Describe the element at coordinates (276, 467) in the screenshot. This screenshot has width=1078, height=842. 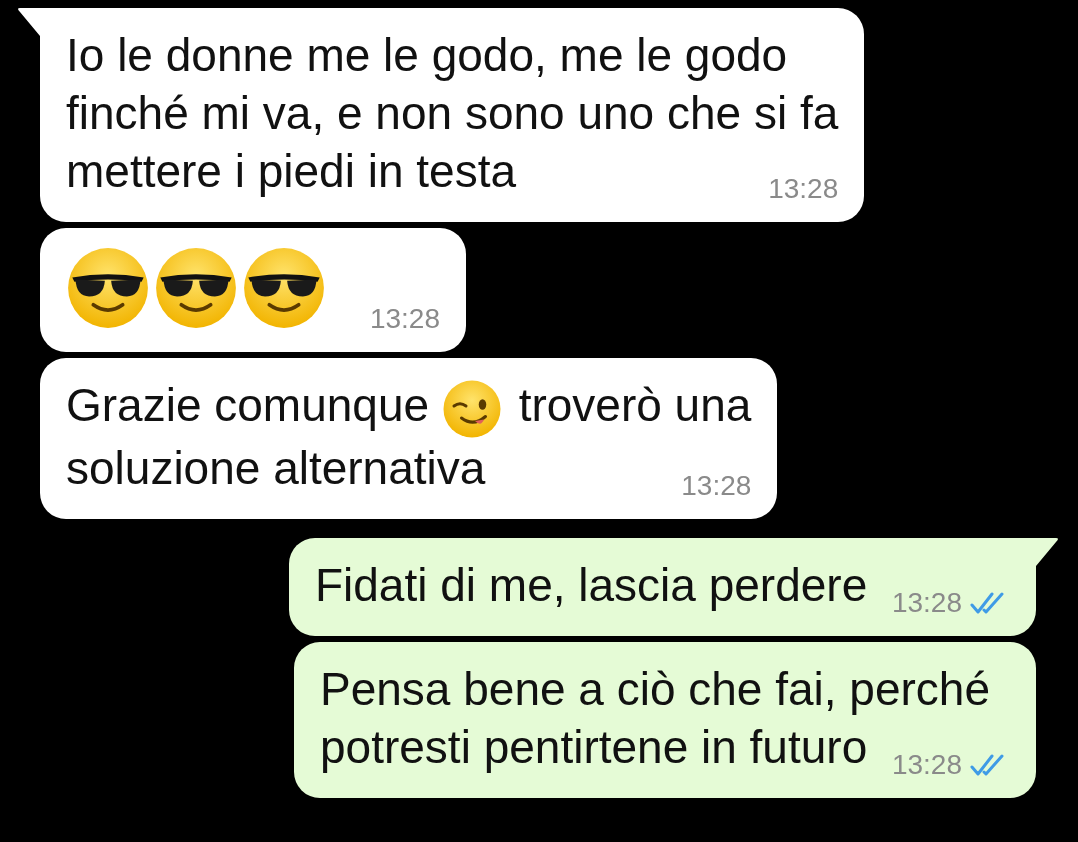
I see `message-text: soluzione alternativa` at that location.